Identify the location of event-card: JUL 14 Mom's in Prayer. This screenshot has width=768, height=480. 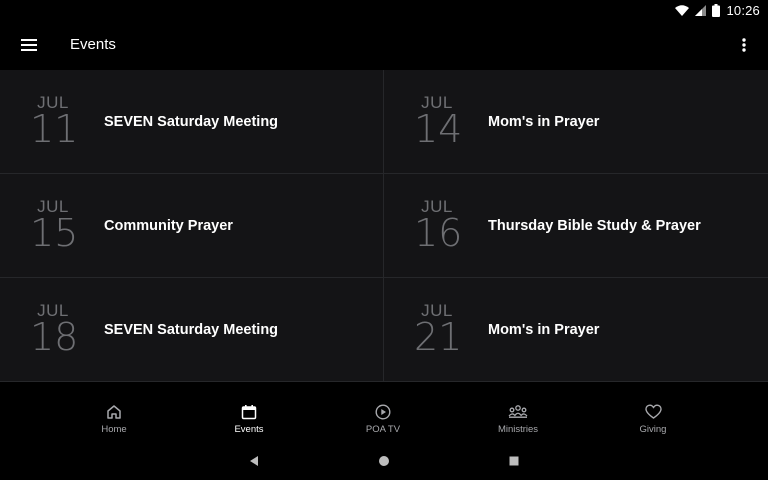
(576, 122).